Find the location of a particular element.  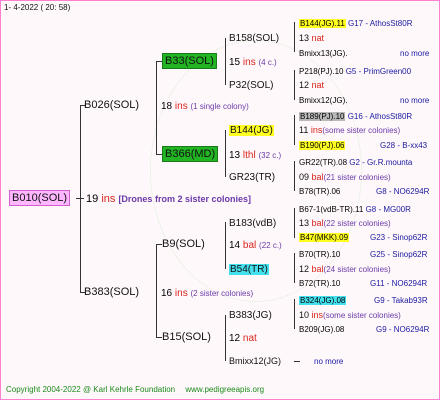

gen3-info: 13 bal(22 sister colonies) is located at coordinates (345, 223).